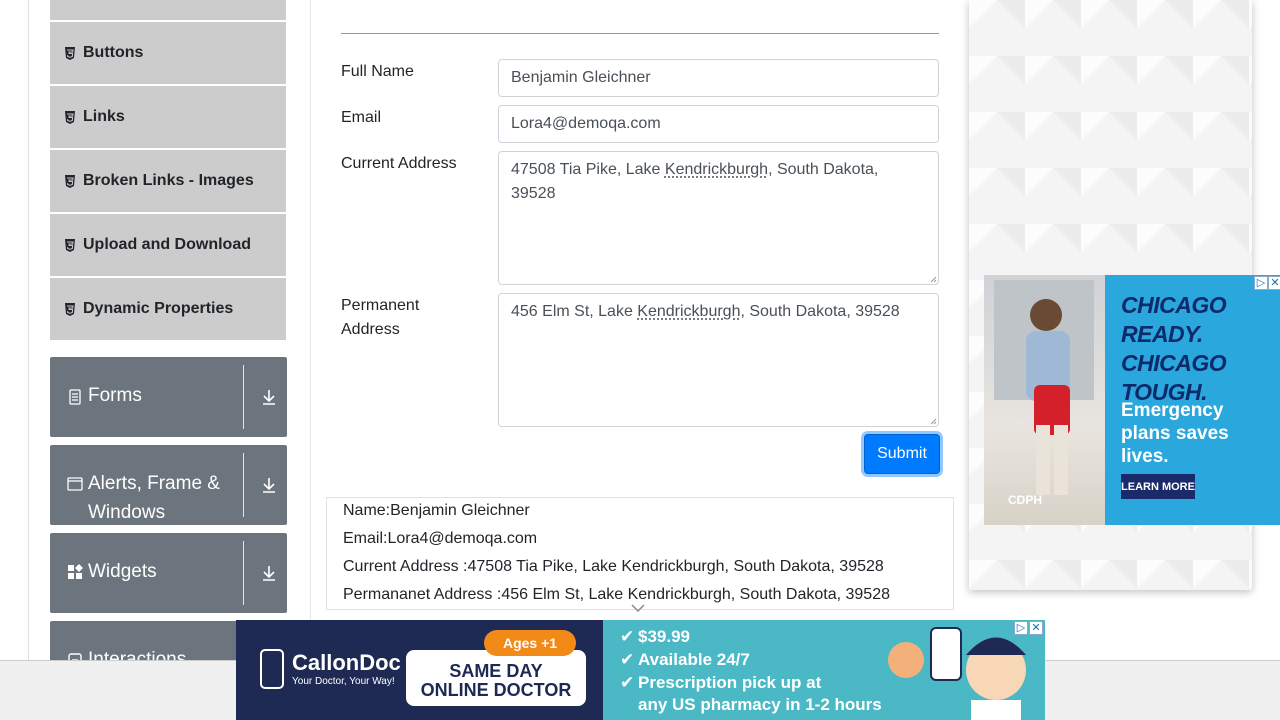  I want to click on left-border, so click(28, 330).